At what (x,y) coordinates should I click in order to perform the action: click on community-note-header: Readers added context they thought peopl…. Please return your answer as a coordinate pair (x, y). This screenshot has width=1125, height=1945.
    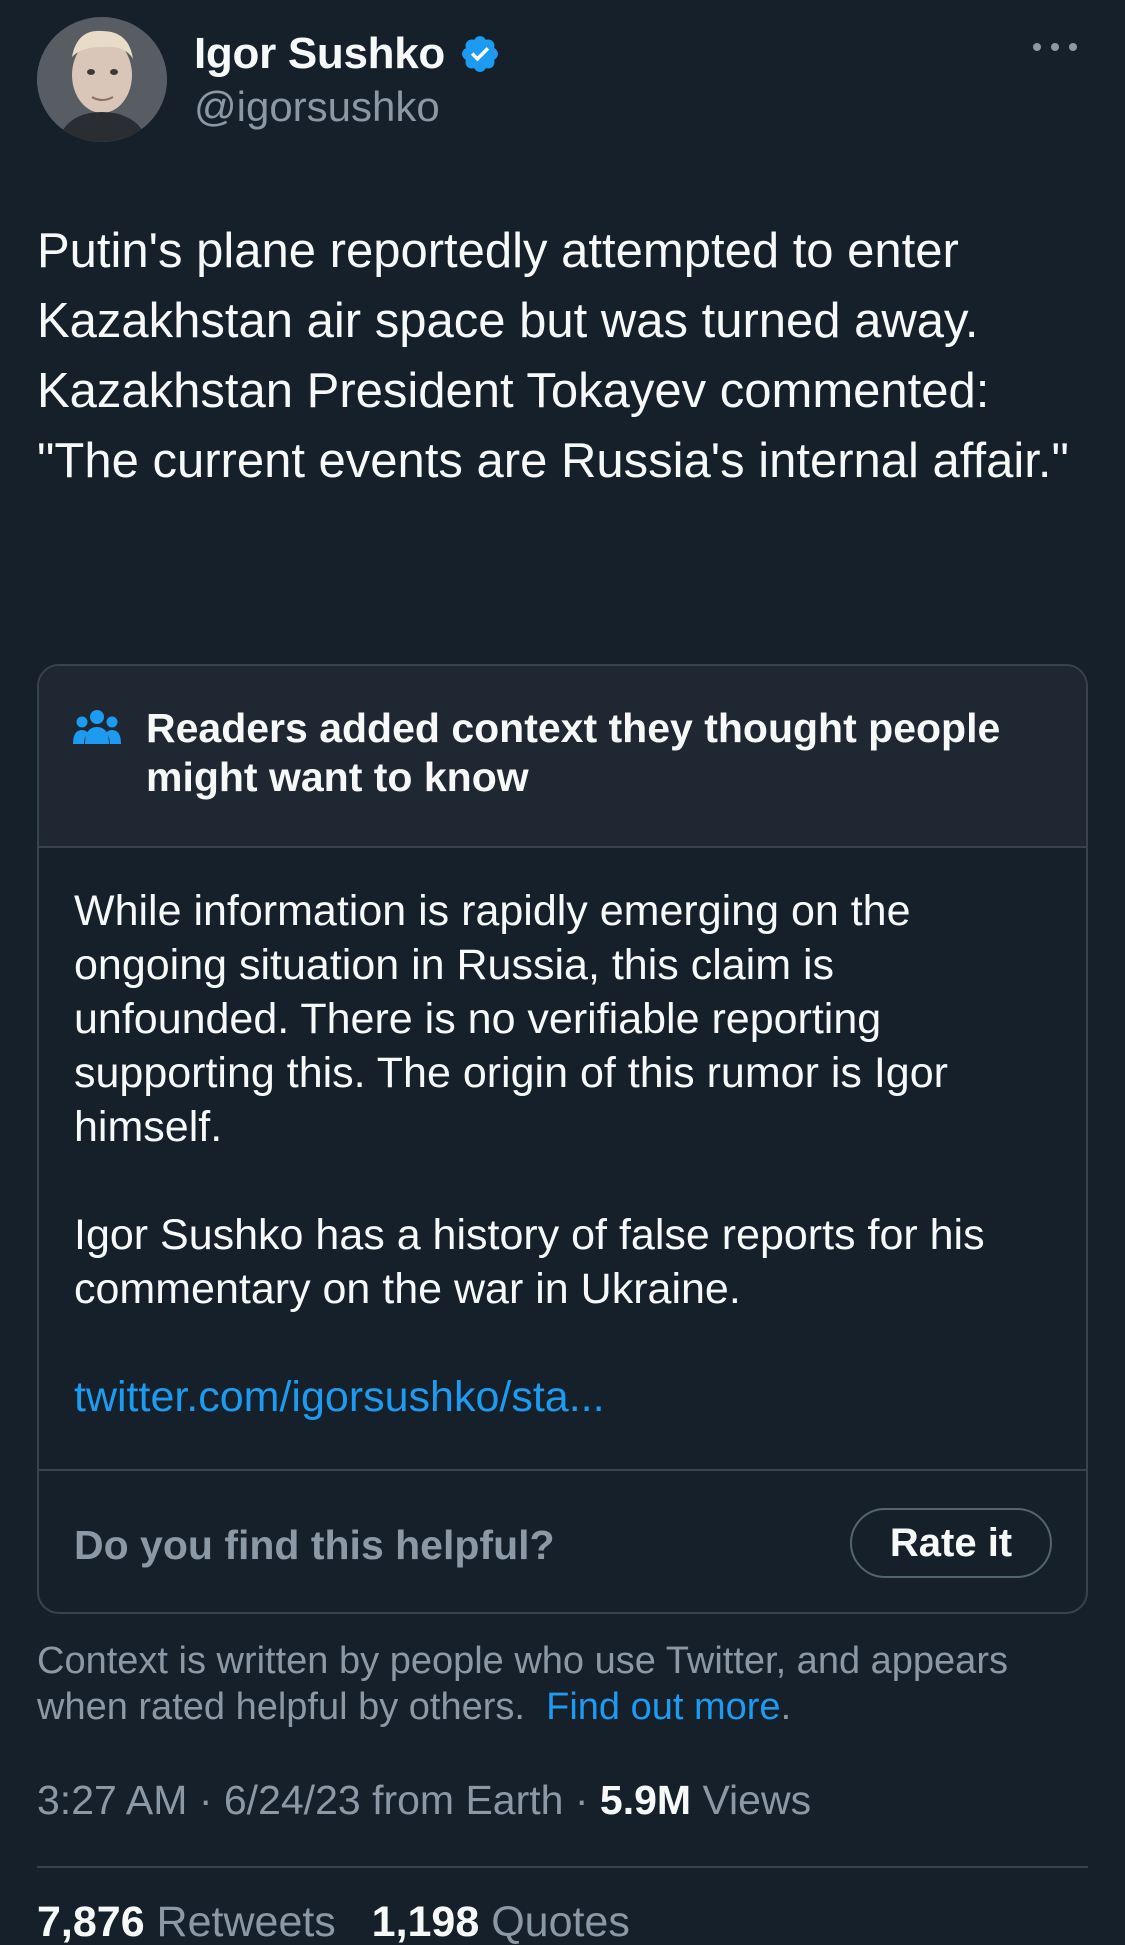
    Looking at the image, I should click on (562, 757).